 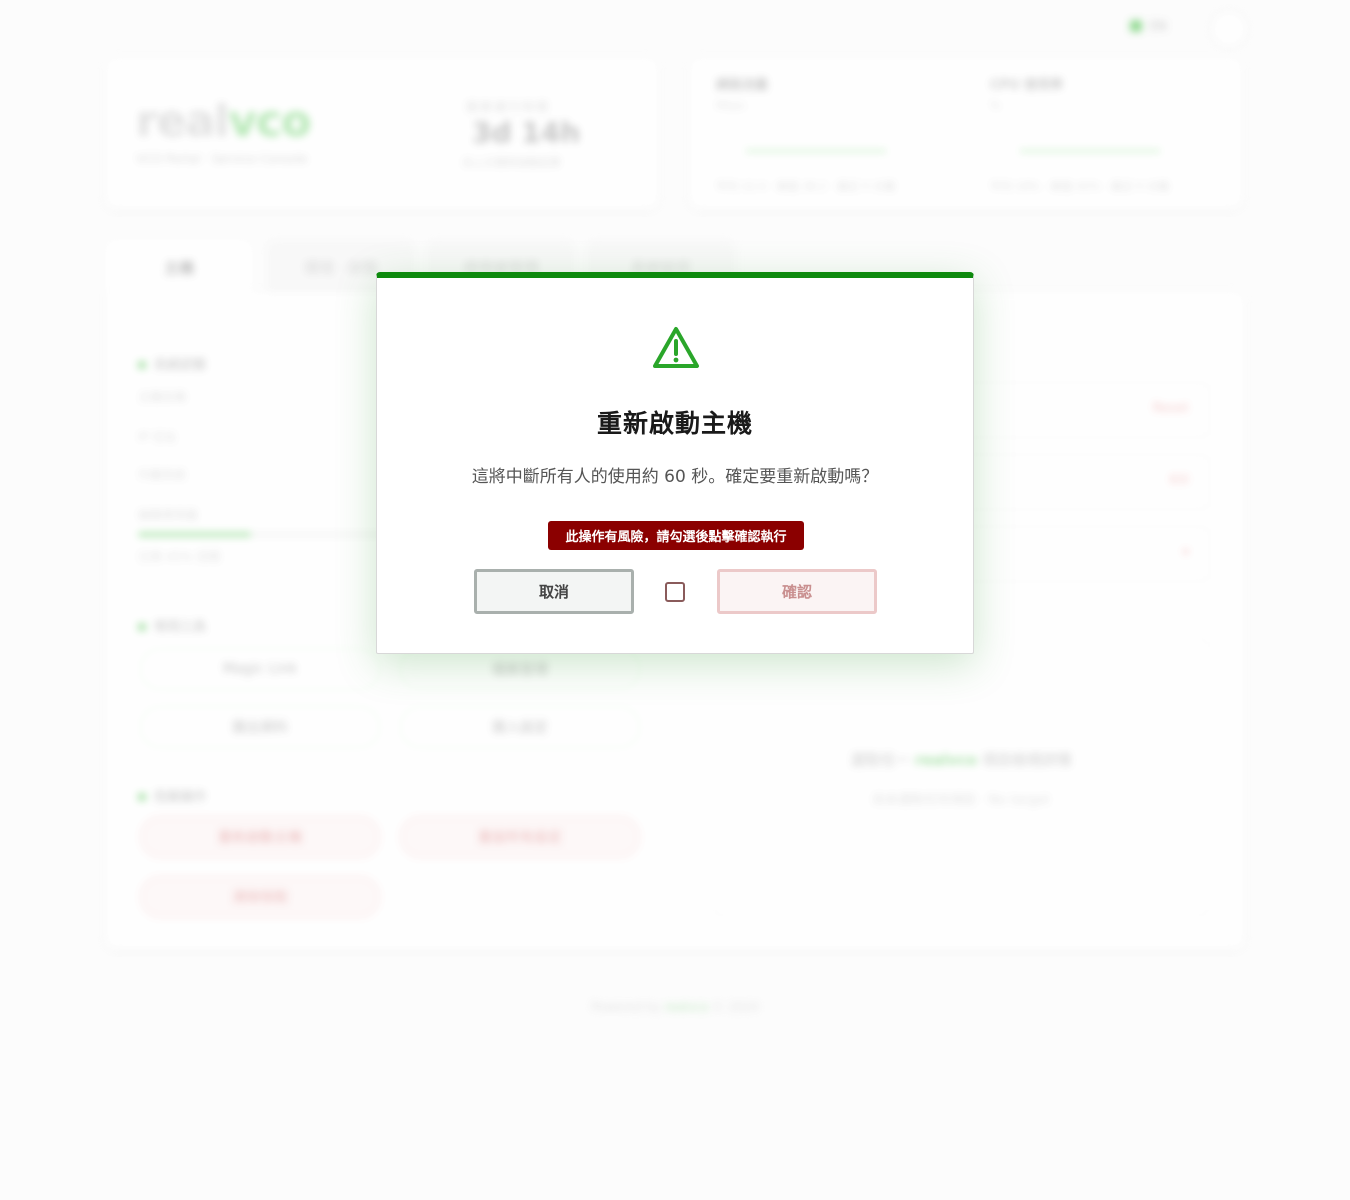 I want to click on risk-notice-badge: 此操作有風險，請勾選後點擊確認執行, so click(x=676, y=535).